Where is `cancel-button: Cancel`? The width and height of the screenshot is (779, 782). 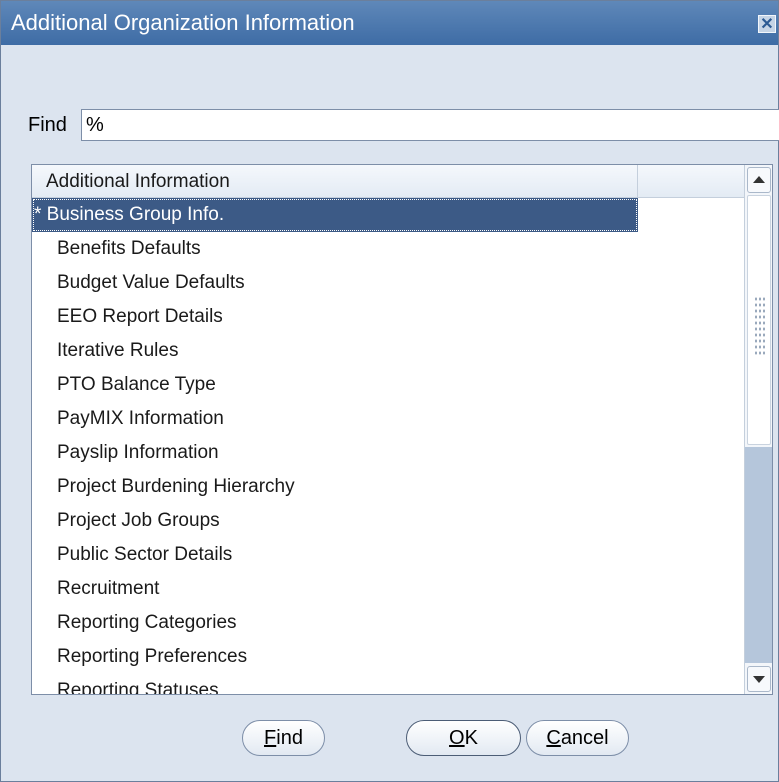
cancel-button: Cancel is located at coordinates (577, 738).